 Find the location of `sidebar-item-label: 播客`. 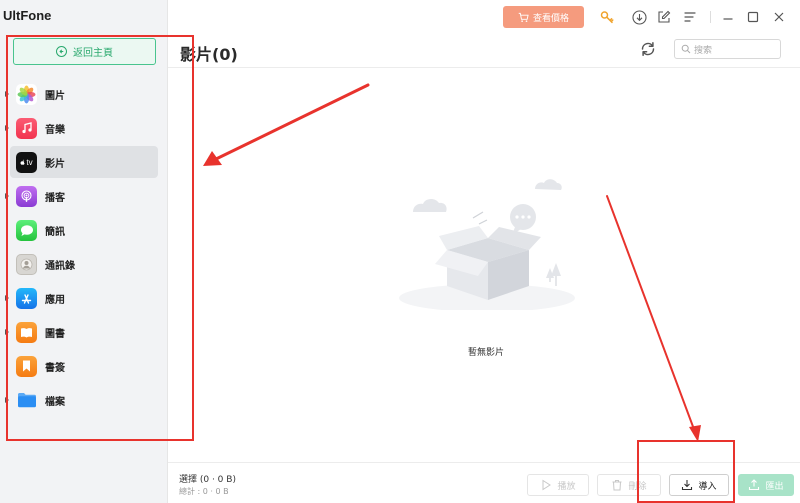

sidebar-item-label: 播客 is located at coordinates (55, 198).